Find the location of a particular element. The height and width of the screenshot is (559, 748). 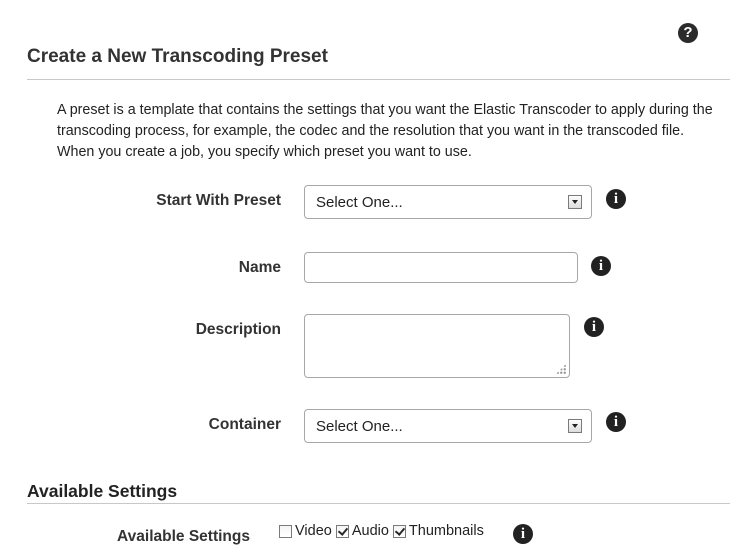

name-input is located at coordinates (441, 267).